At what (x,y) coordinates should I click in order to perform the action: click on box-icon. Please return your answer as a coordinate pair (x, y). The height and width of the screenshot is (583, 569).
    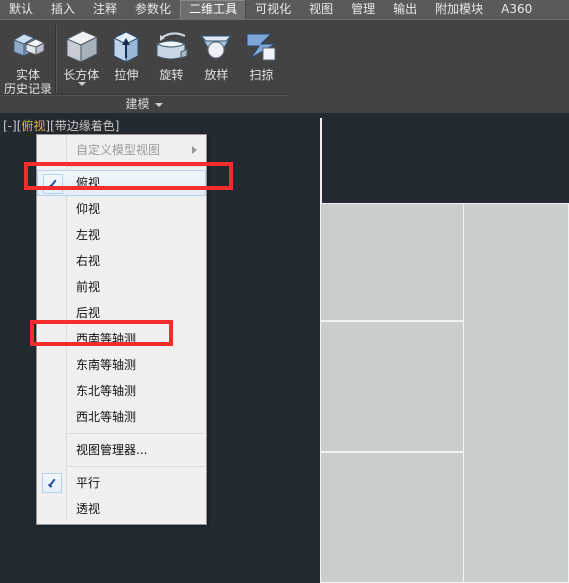
    Looking at the image, I should click on (81, 46).